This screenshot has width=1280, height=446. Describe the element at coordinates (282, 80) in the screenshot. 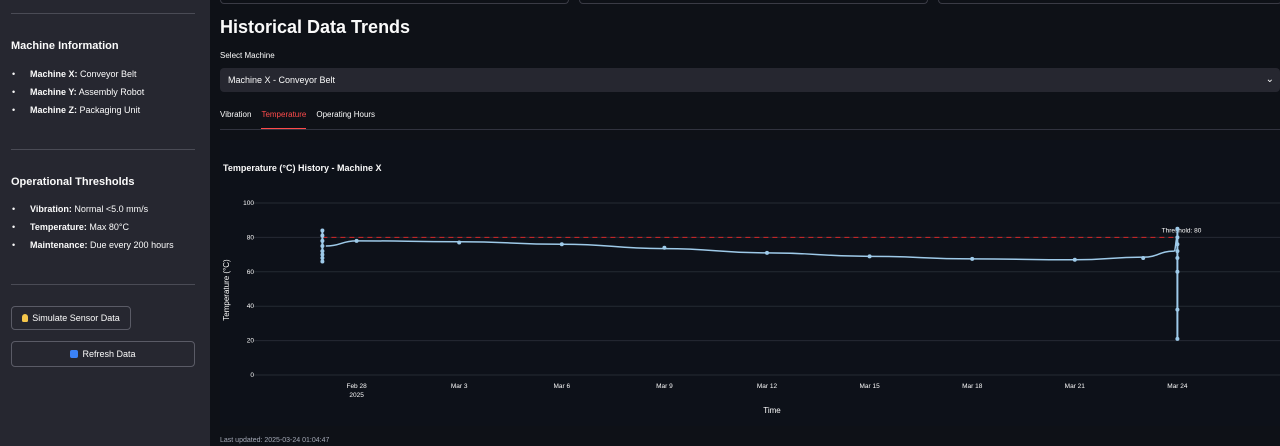

I see `machine-select-value: Machine X - Conveyor Belt` at that location.